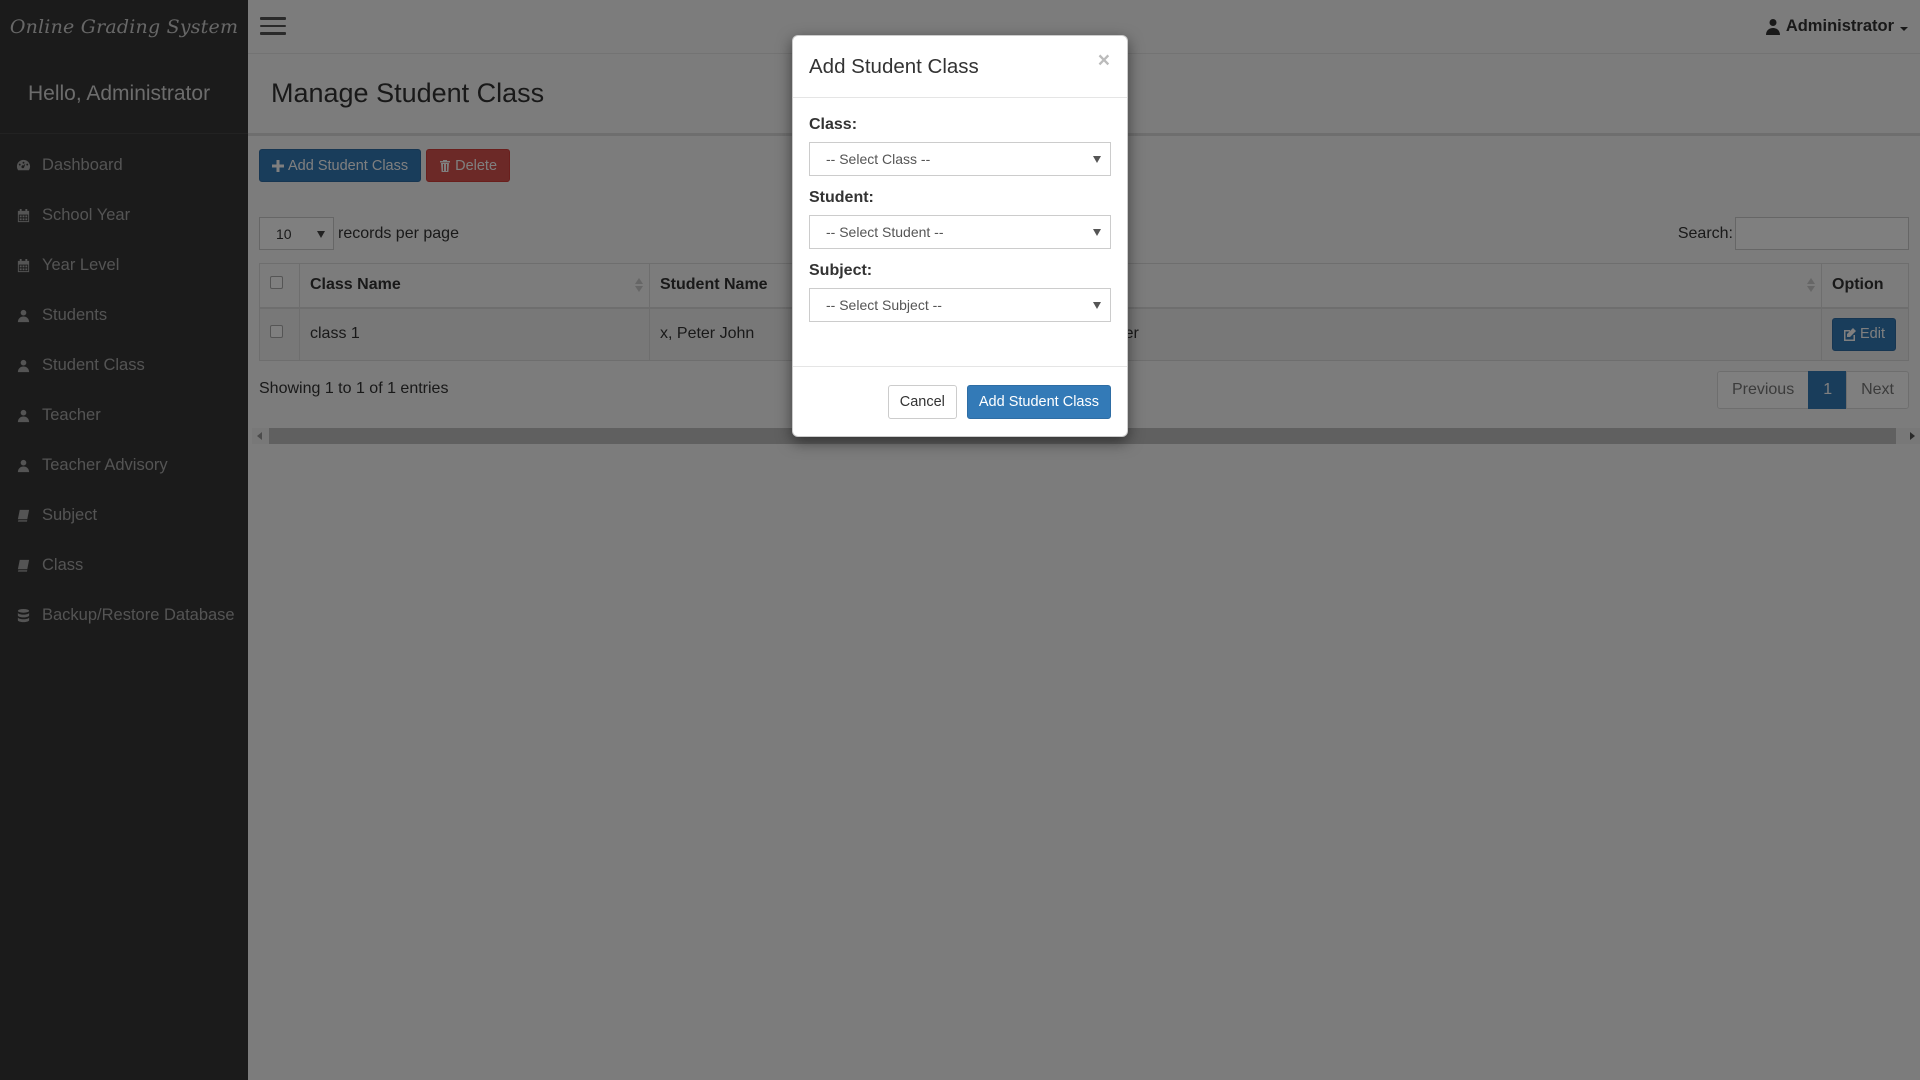  I want to click on cancel-button: Cancel, so click(922, 401).